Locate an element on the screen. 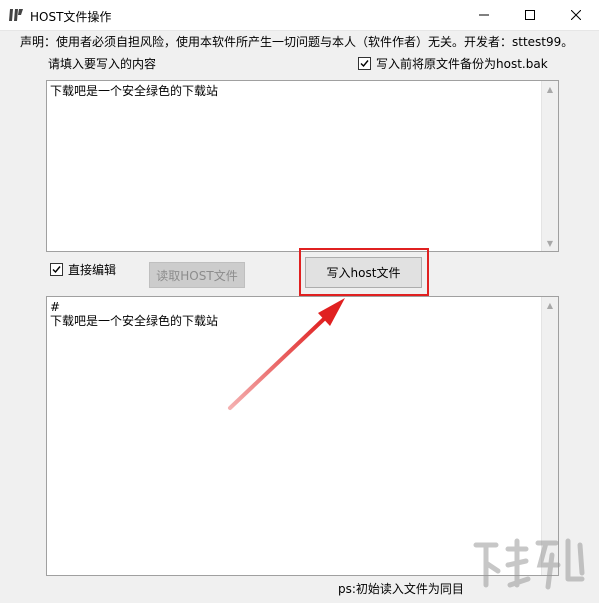  scroll-down-icon: ▼ is located at coordinates (550, 243).